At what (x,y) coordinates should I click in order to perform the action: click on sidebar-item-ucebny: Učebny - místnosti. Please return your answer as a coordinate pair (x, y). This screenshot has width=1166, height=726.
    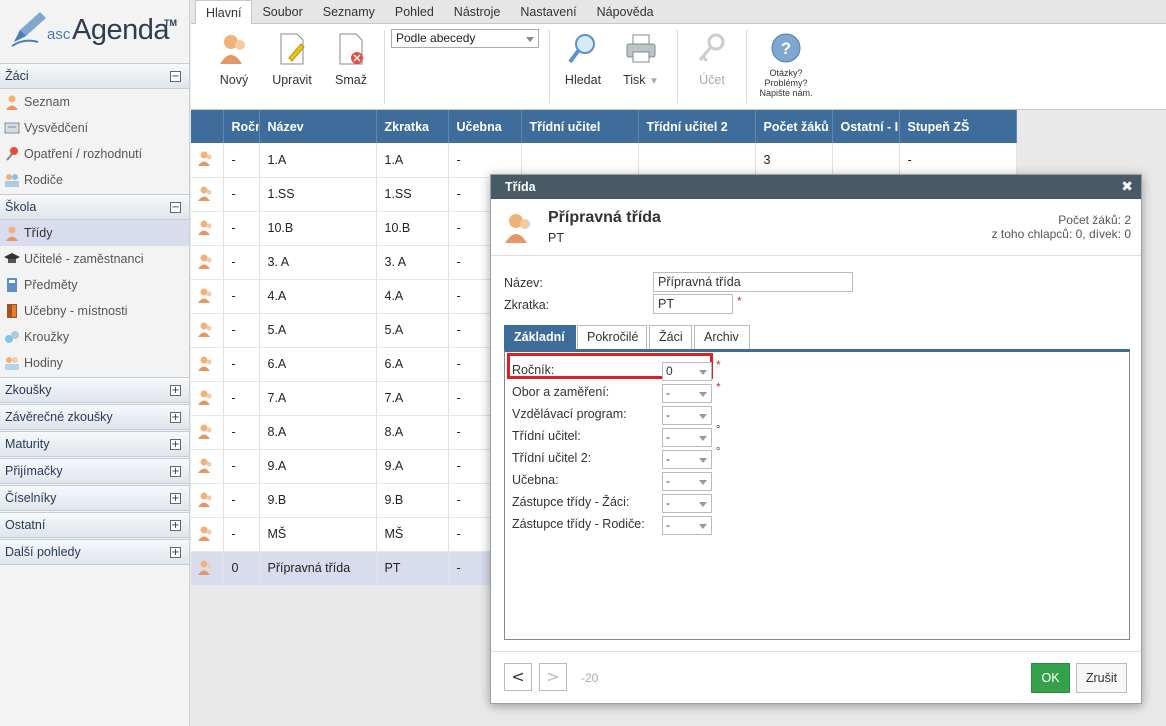
    Looking at the image, I should click on (94, 311).